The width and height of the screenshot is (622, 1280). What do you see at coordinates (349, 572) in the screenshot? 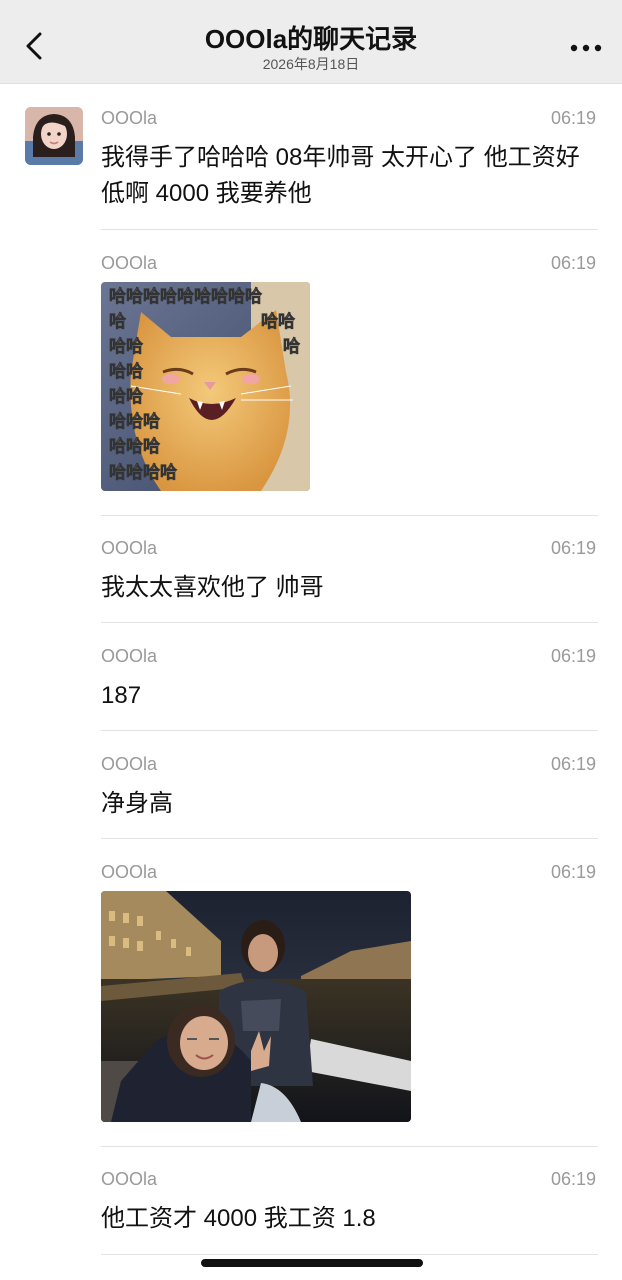
I see `message-item: OOOla 06:19 我太太喜欢他了 帅哥` at bounding box center [349, 572].